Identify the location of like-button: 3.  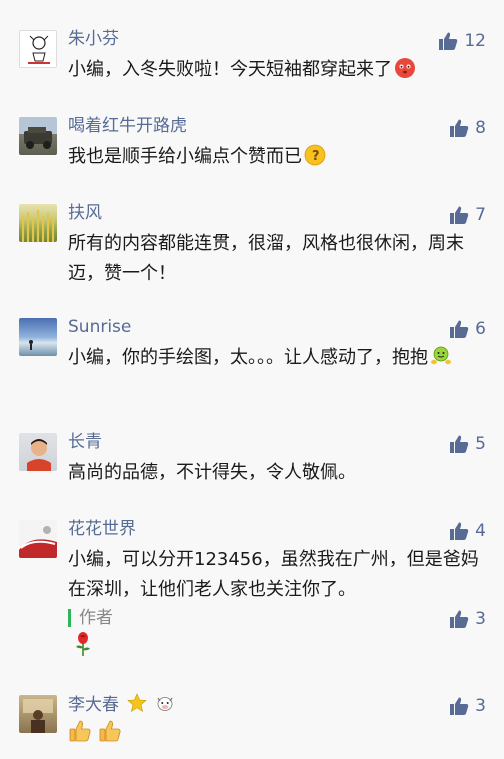
(467, 706).